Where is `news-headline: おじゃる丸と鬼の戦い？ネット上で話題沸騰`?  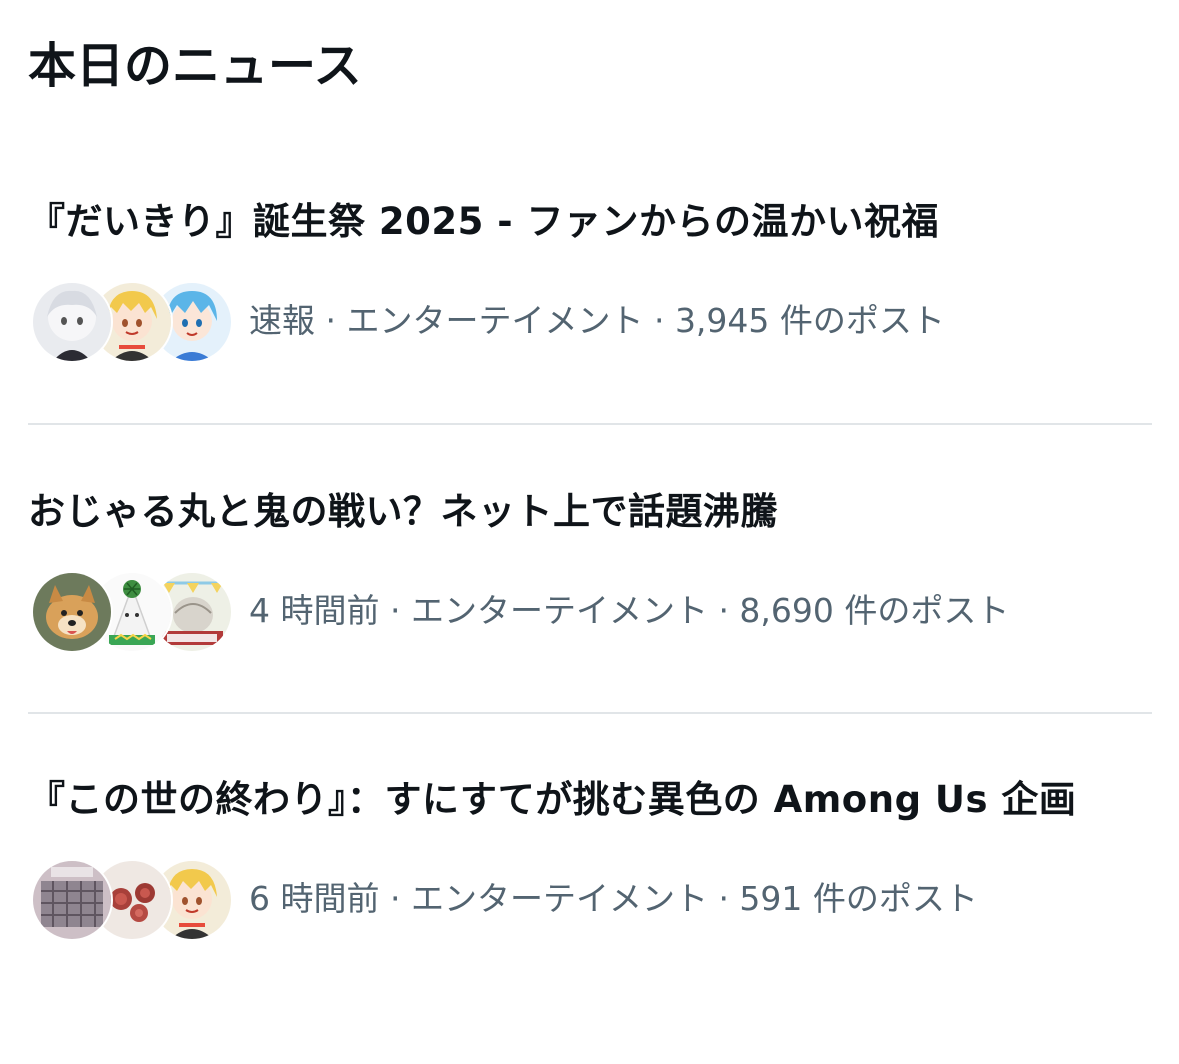
news-headline: おじゃる丸と鬼の戦い？ネット上で話題沸騰 is located at coordinates (403, 512).